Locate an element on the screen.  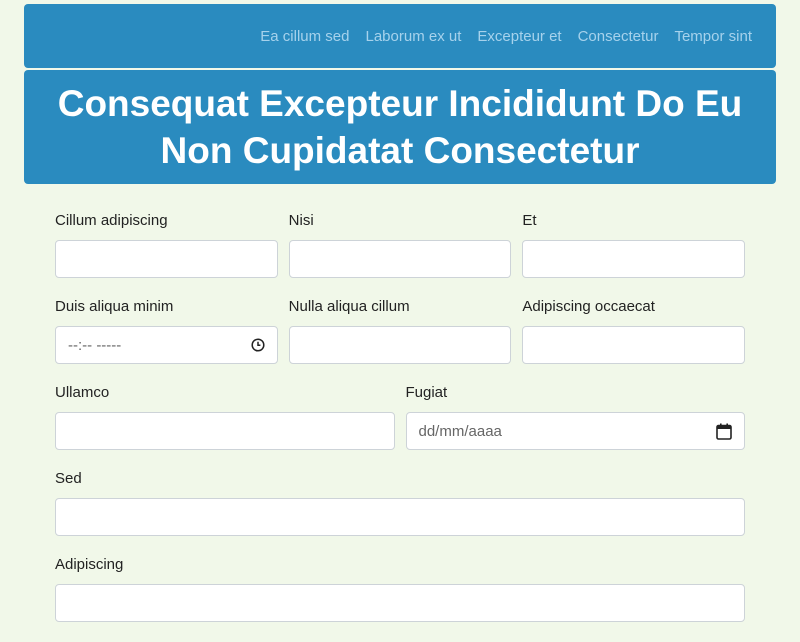
form-row: Adipiscing is located at coordinates (400, 589).